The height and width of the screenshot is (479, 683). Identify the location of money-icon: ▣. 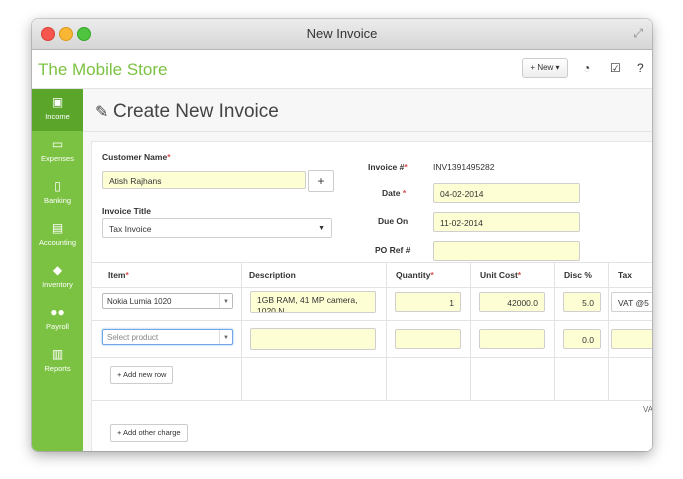
(57, 102).